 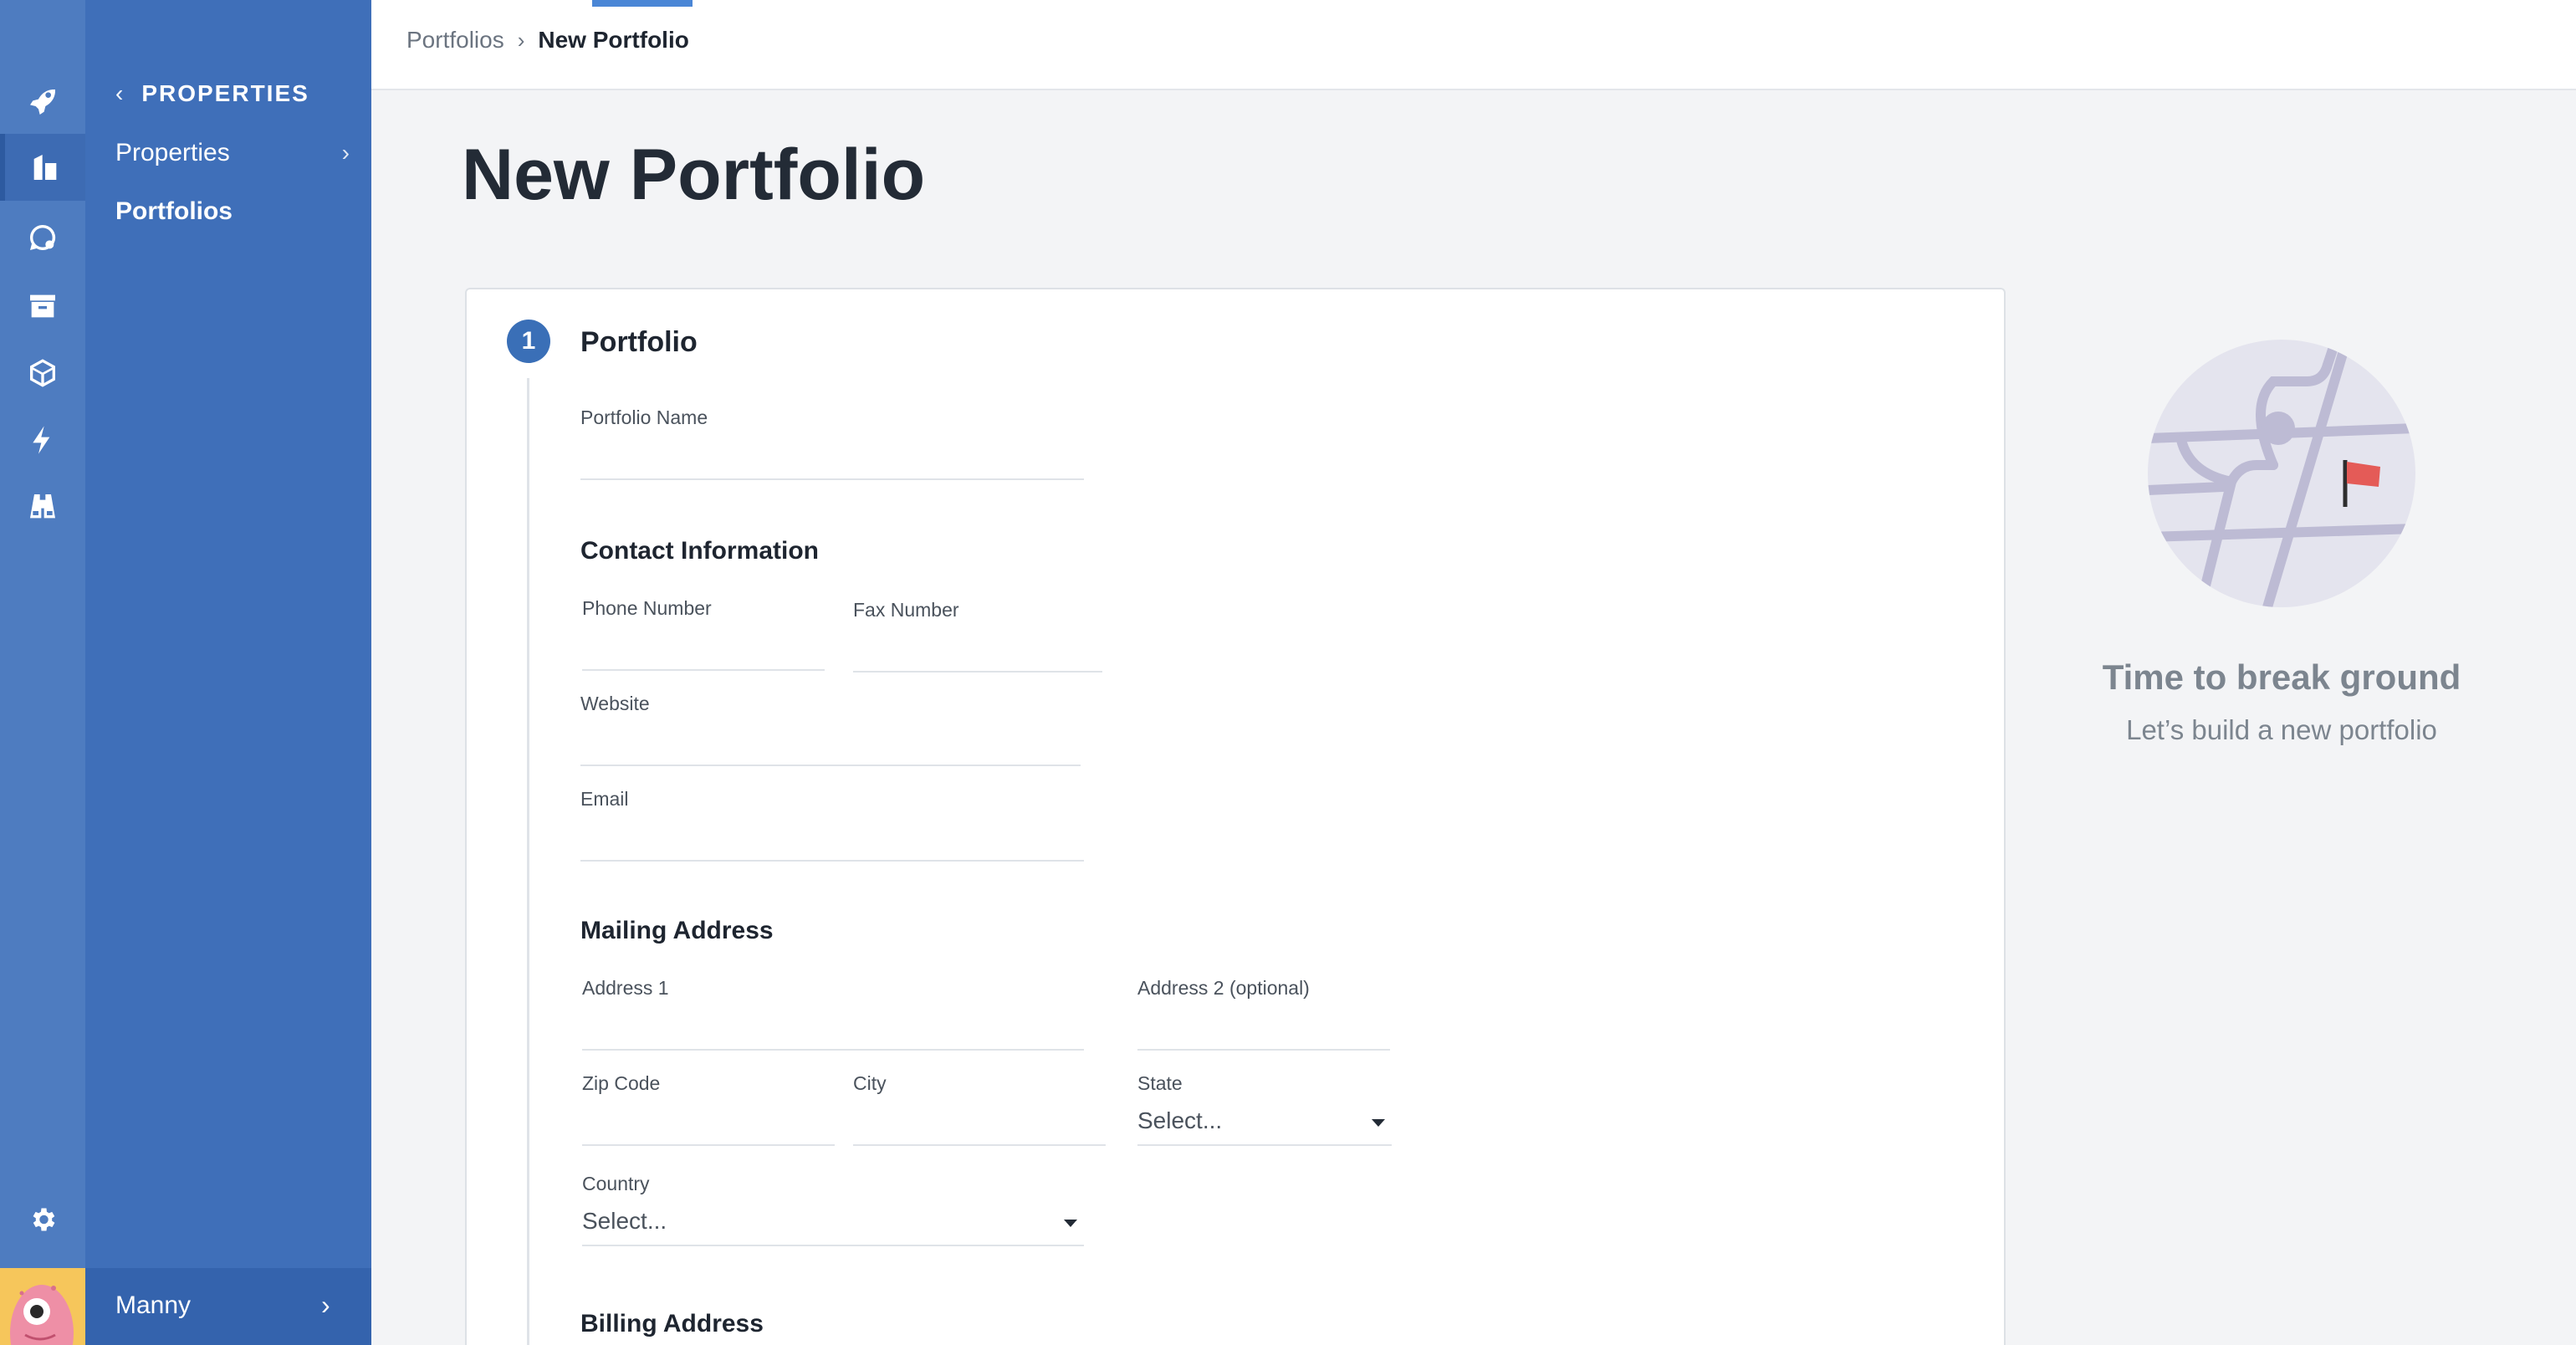 I want to click on phone-field: Phone Number, so click(x=703, y=634).